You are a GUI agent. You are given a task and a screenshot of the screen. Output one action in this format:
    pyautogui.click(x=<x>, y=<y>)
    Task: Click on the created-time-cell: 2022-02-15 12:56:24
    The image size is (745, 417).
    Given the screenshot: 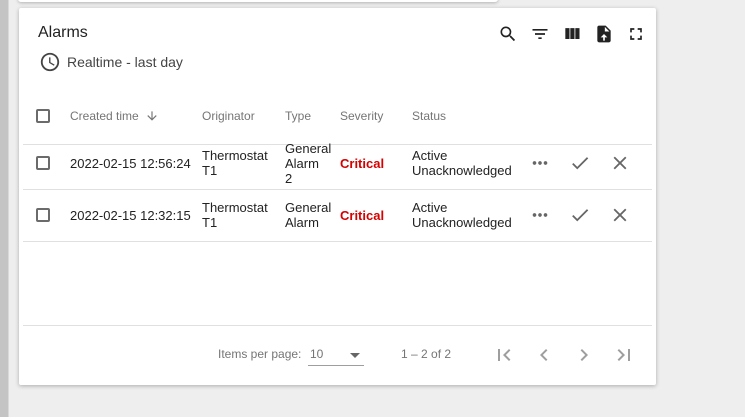 What is the action you would take?
    pyautogui.click(x=130, y=163)
    